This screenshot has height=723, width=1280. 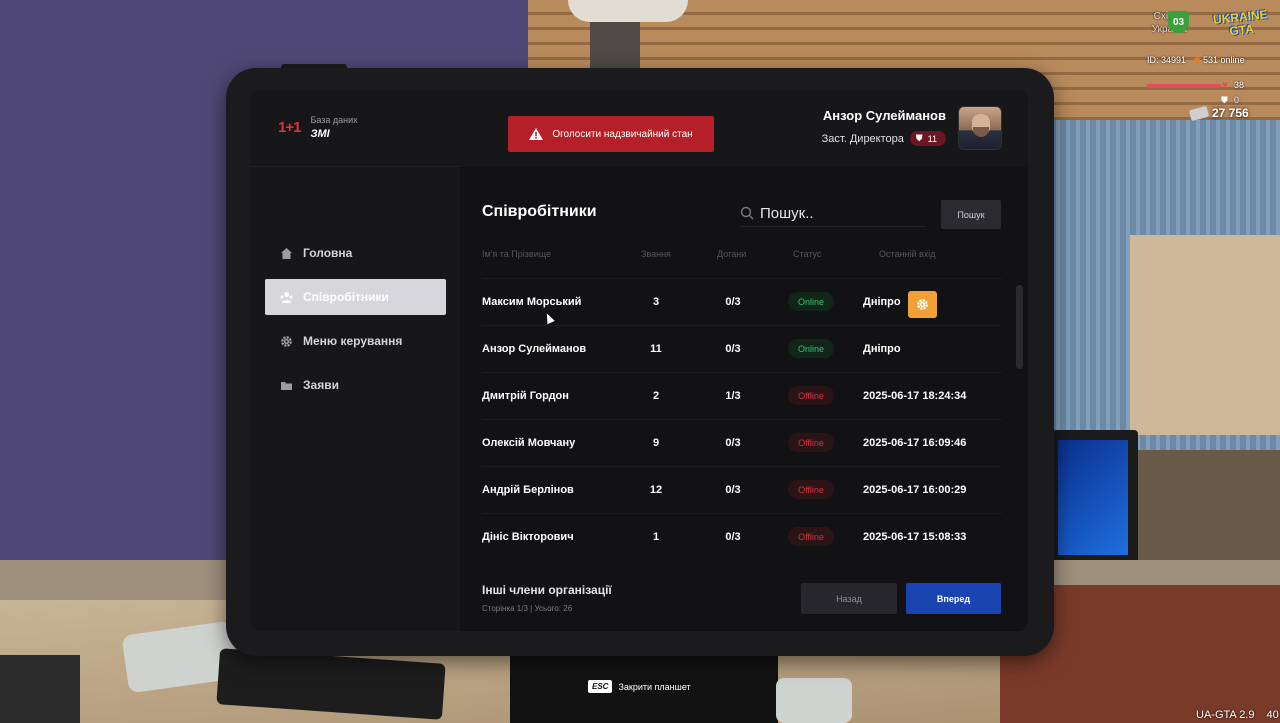 I want to click on employee-name: Дмитрій Гордон, so click(x=525, y=396).